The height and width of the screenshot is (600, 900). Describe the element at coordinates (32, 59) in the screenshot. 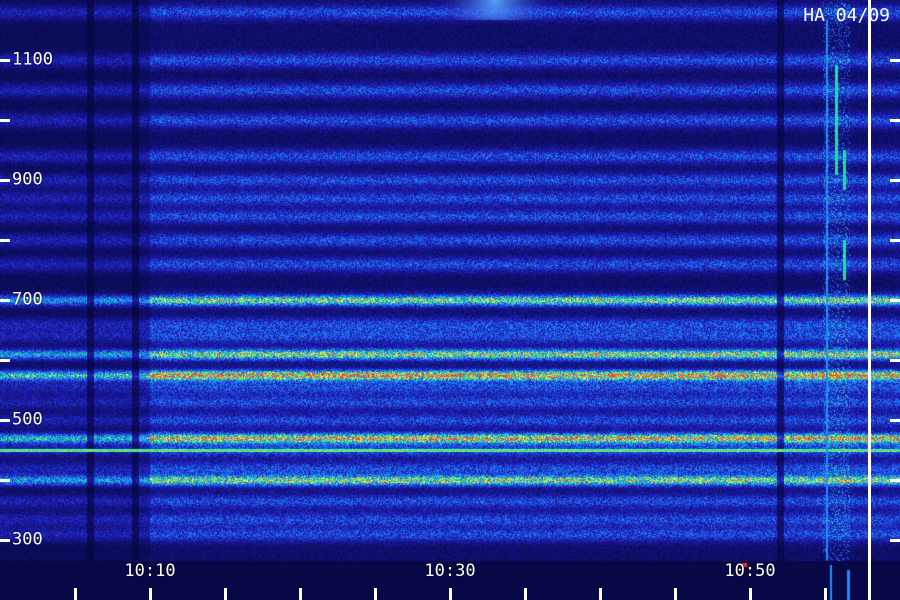

I see `y-tick-label: 1100` at that location.